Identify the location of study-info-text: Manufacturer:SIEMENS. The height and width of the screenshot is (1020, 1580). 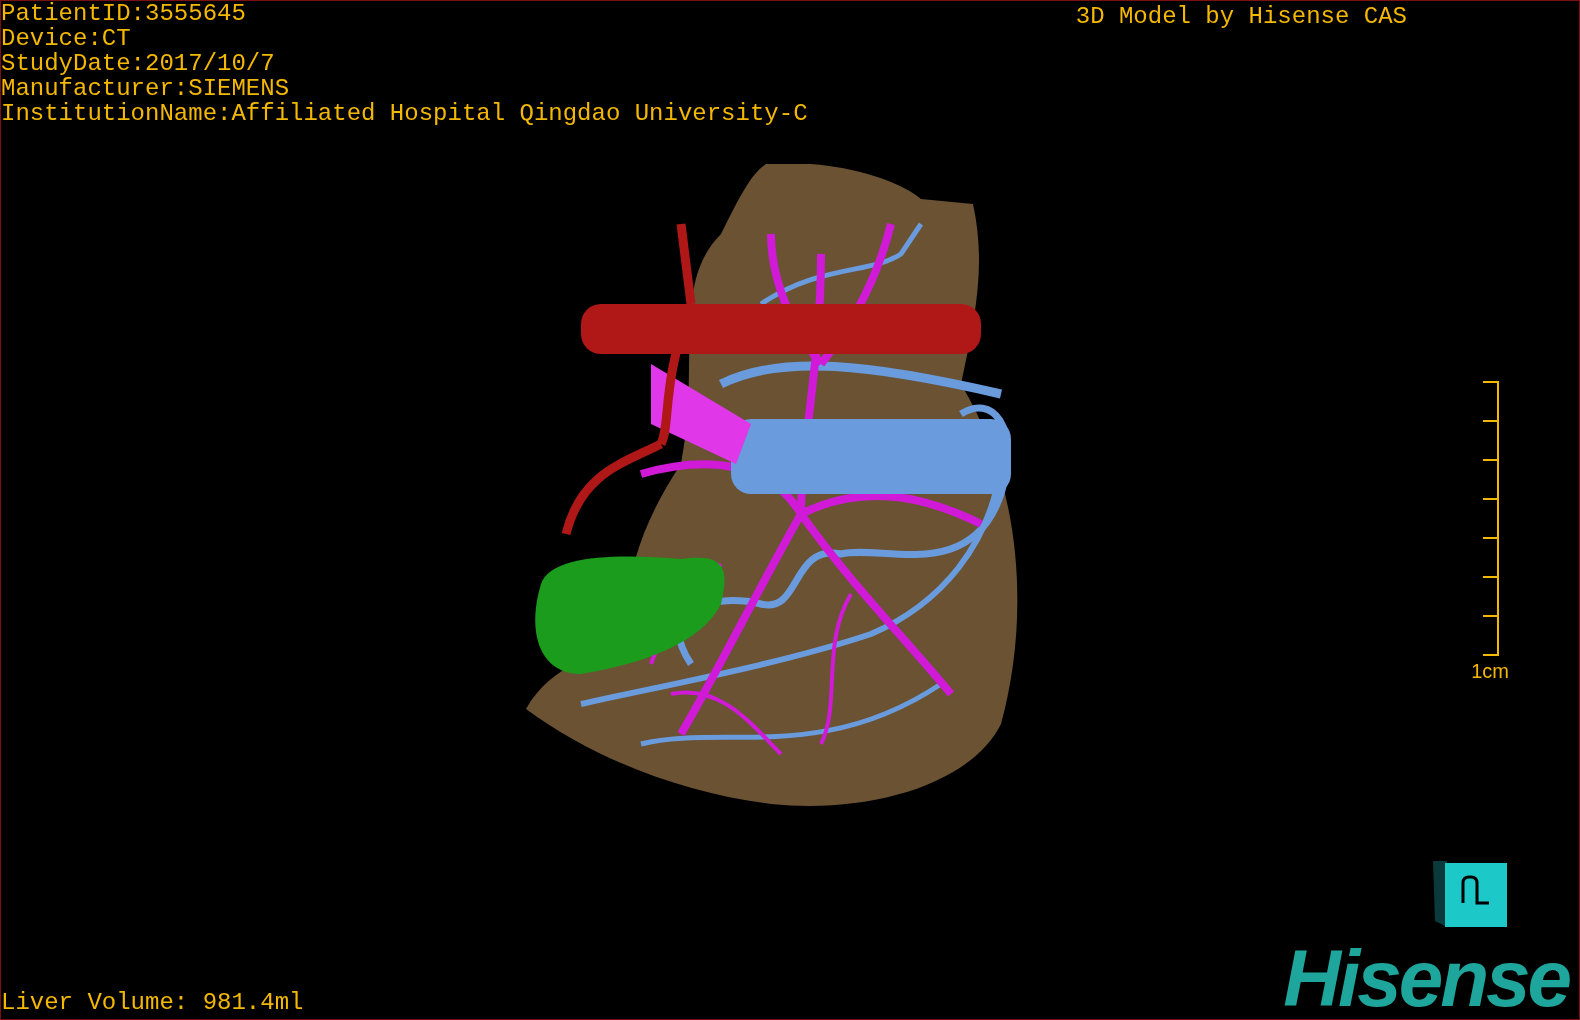
(146, 88).